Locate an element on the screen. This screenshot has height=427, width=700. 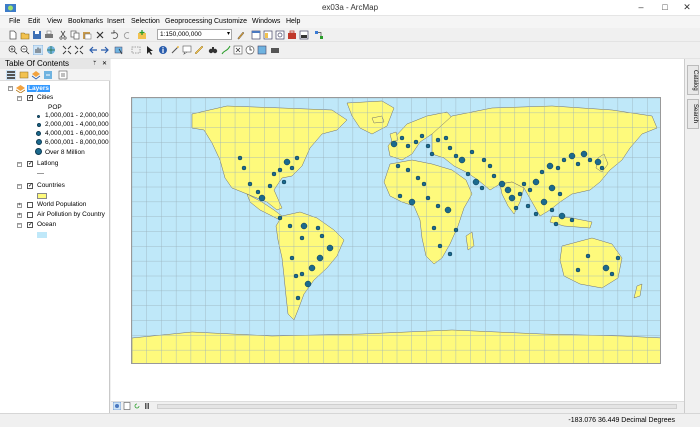
collapse-ocean-button: − is located at coordinates (19, 225).